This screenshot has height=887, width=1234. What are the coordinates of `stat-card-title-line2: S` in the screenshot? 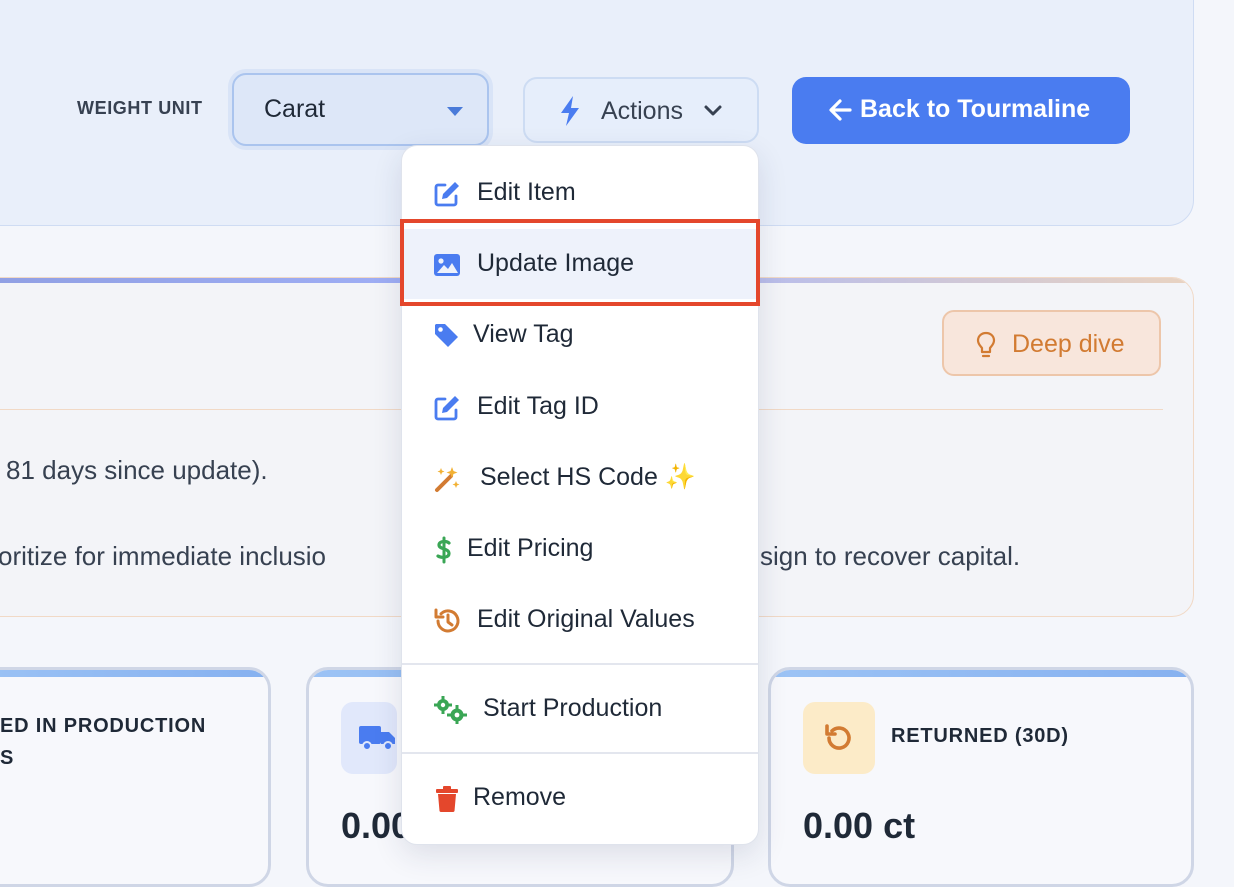 It's located at (7, 758).